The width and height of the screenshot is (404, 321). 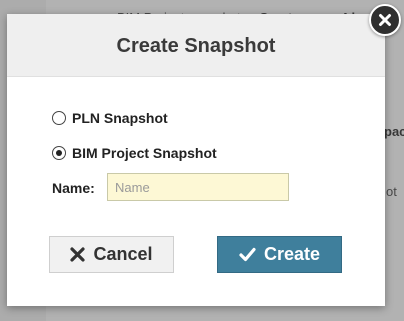 I want to click on close-icon, so click(x=385, y=20).